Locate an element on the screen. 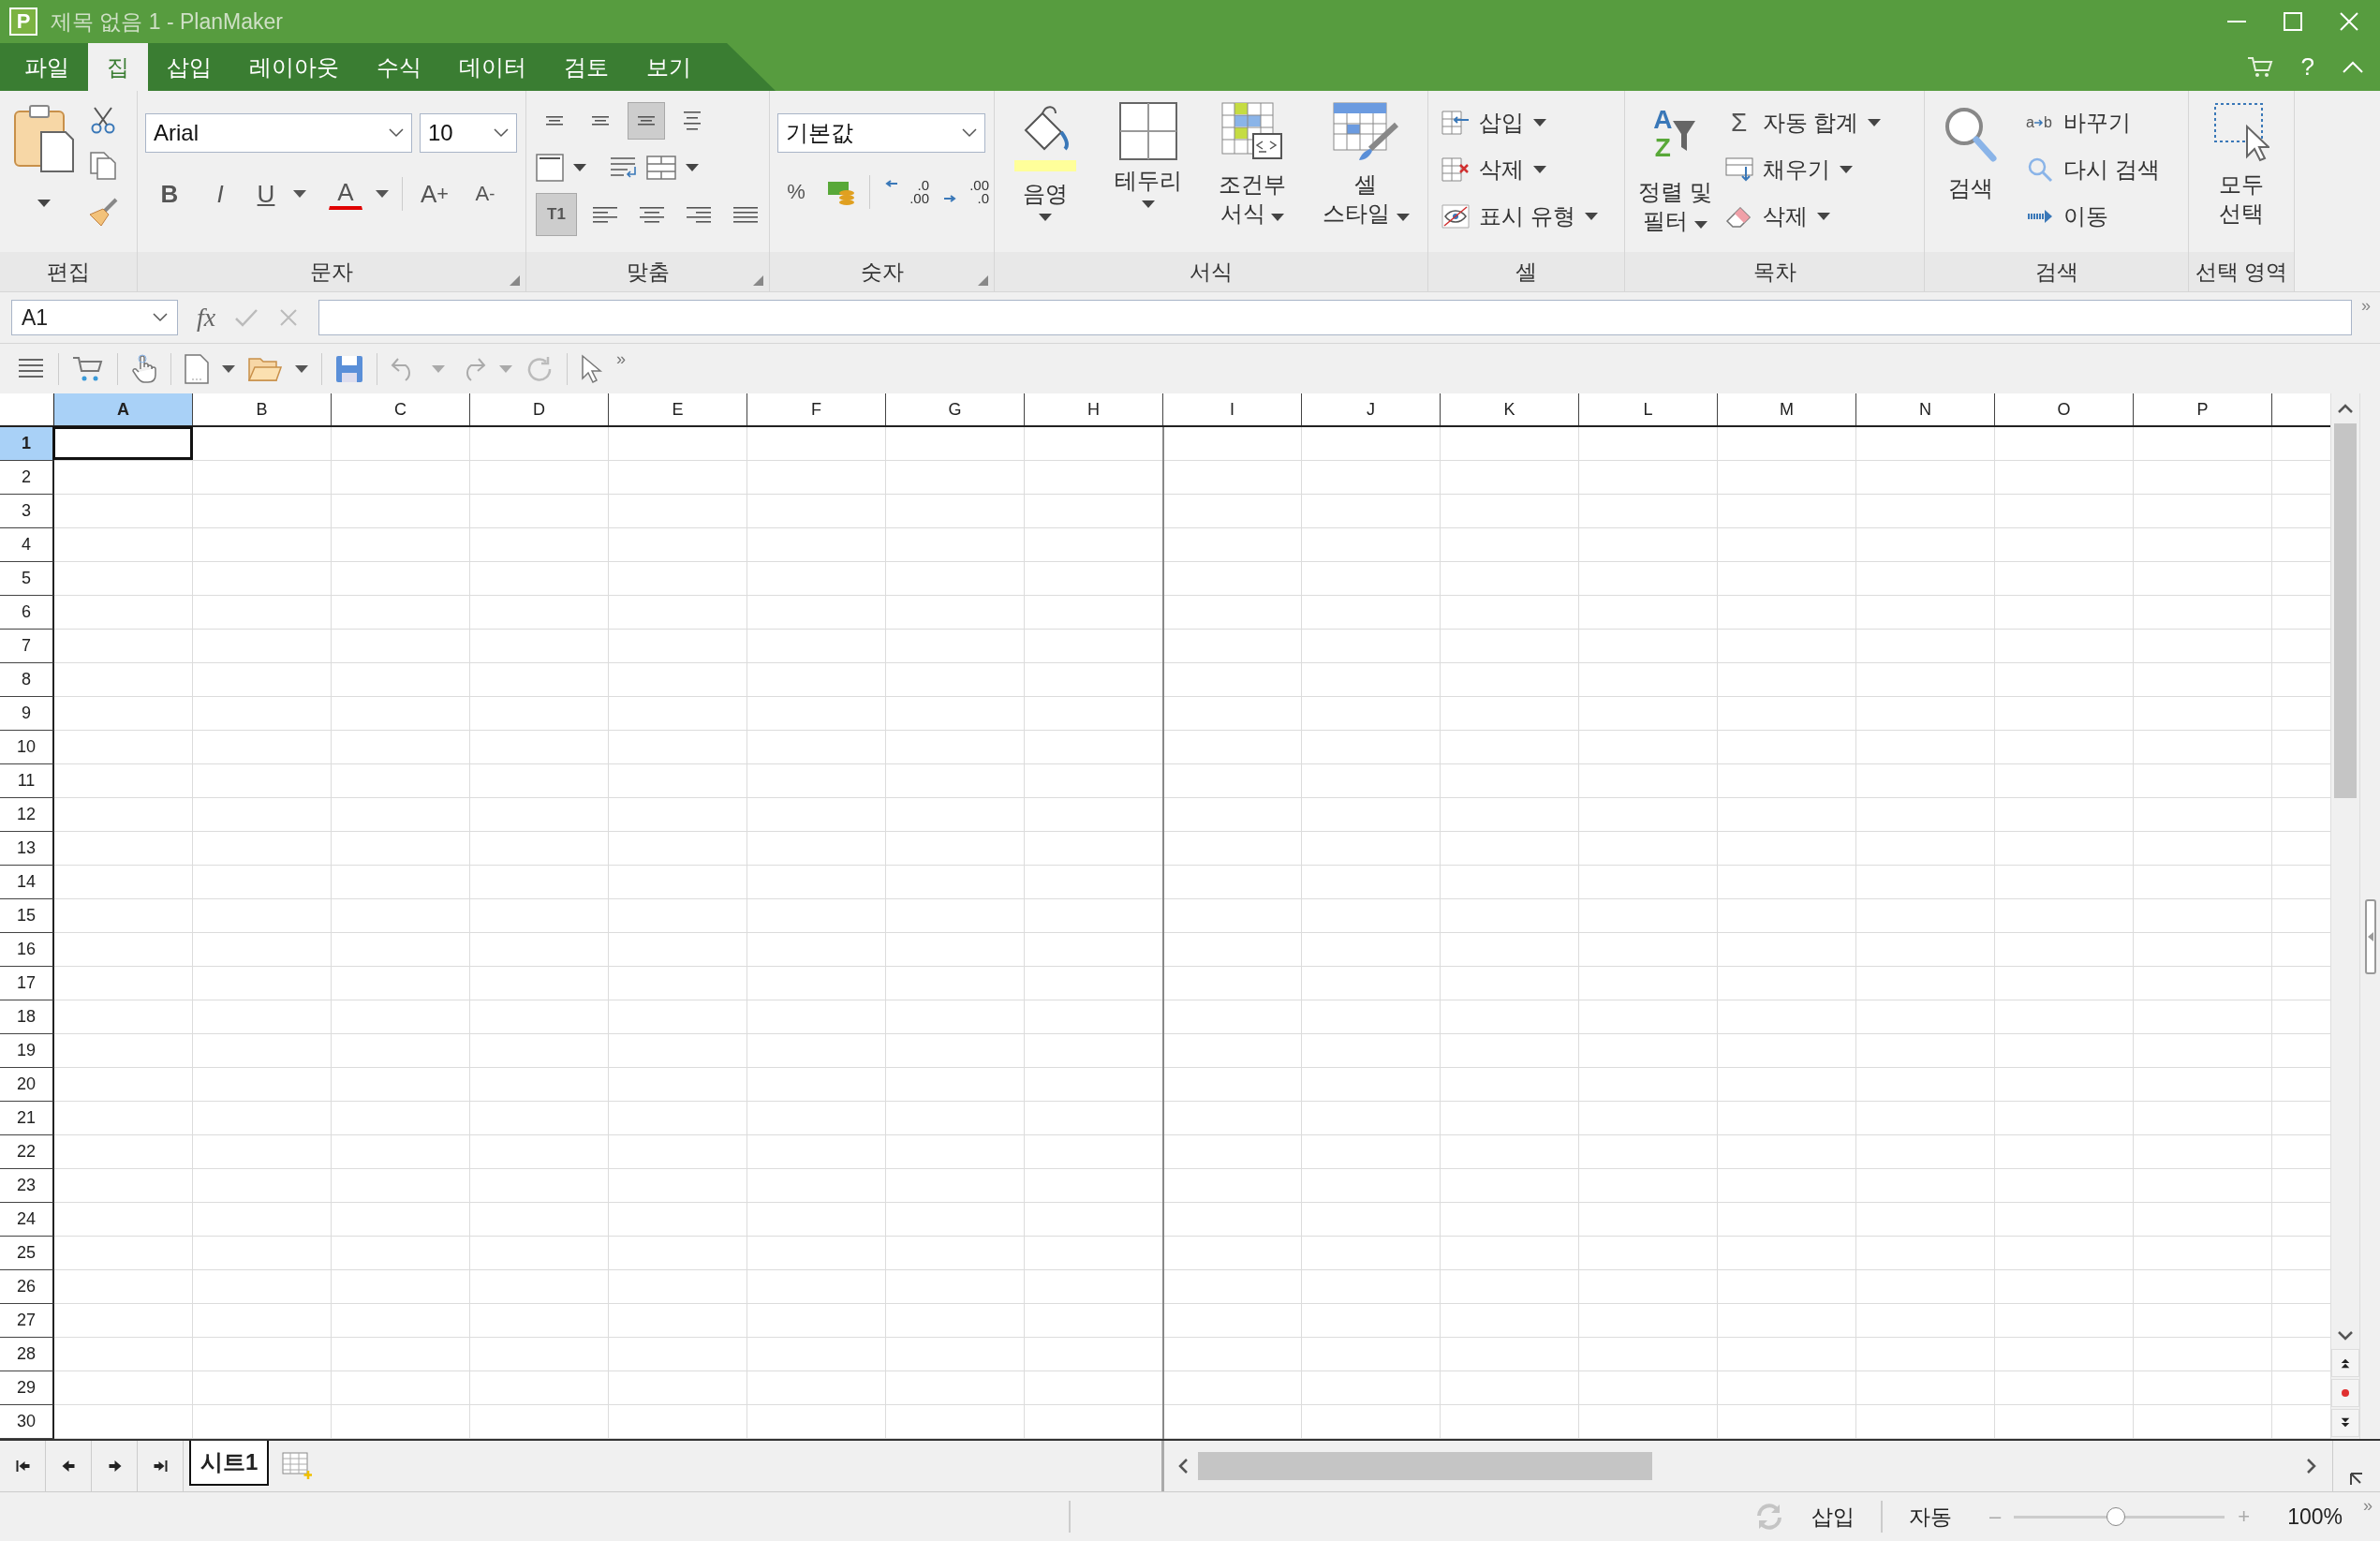 The image size is (2380, 1541). cell-style-button: 셀 스타일 is located at coordinates (1366, 172).